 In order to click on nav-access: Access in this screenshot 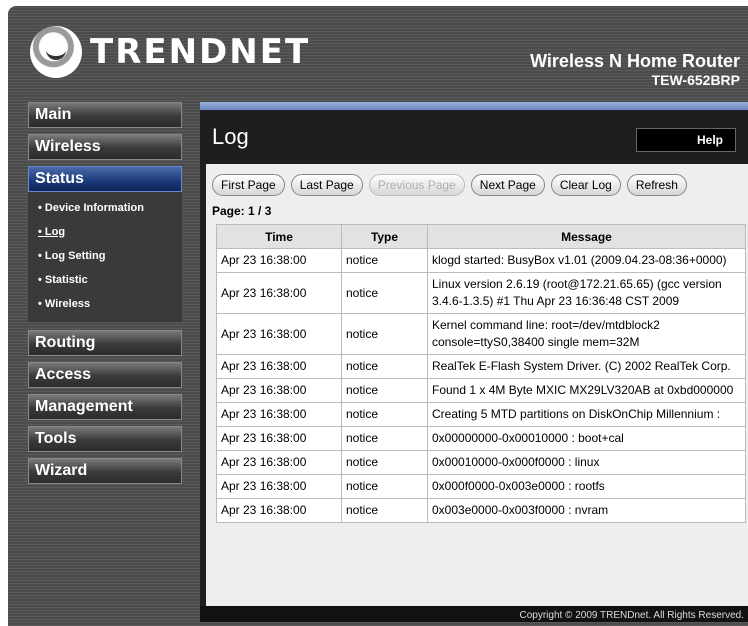, I will do `click(105, 375)`.